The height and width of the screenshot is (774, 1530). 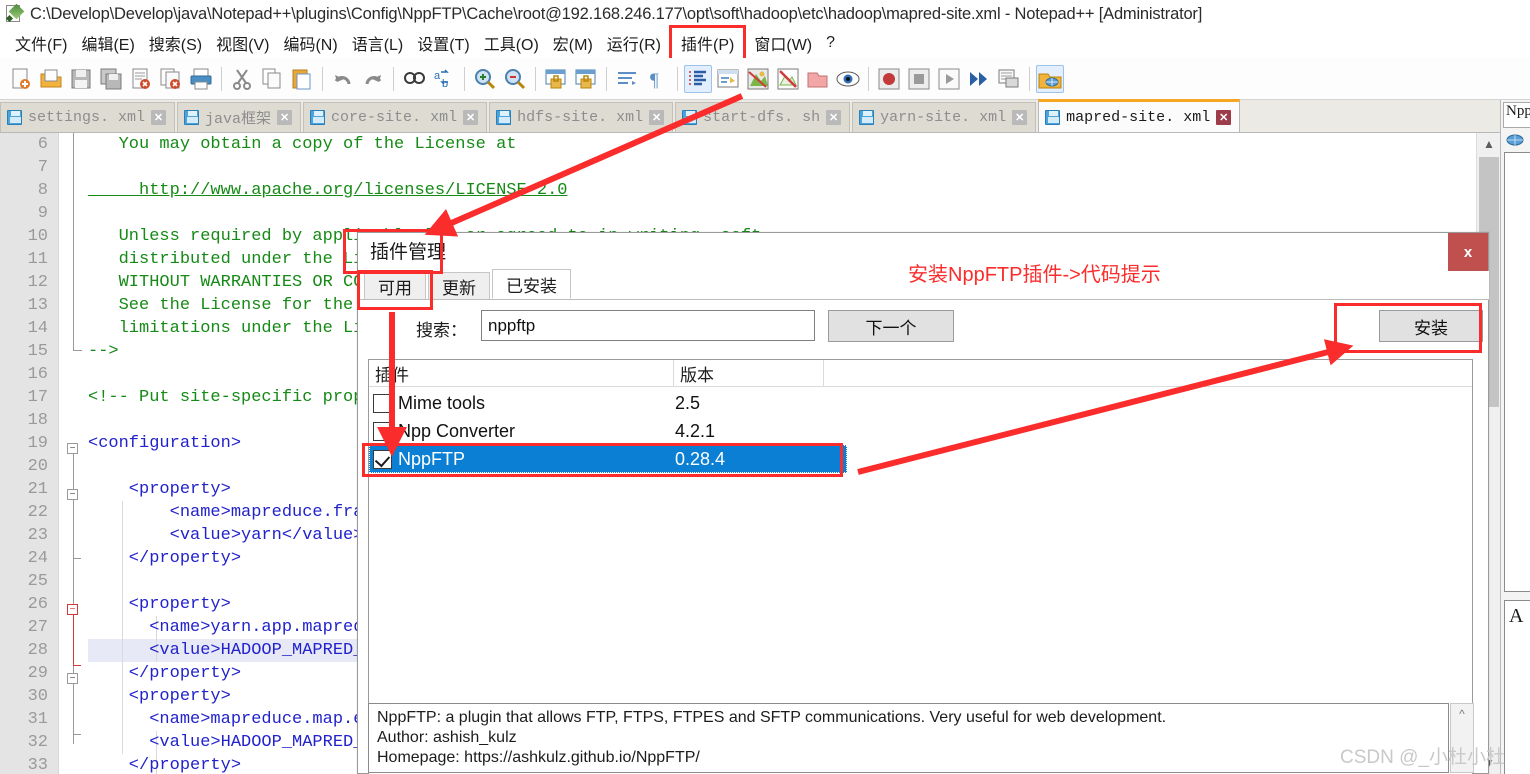 What do you see at coordinates (521, 373) in the screenshot?
I see `column-header-plugin: 插件` at bounding box center [521, 373].